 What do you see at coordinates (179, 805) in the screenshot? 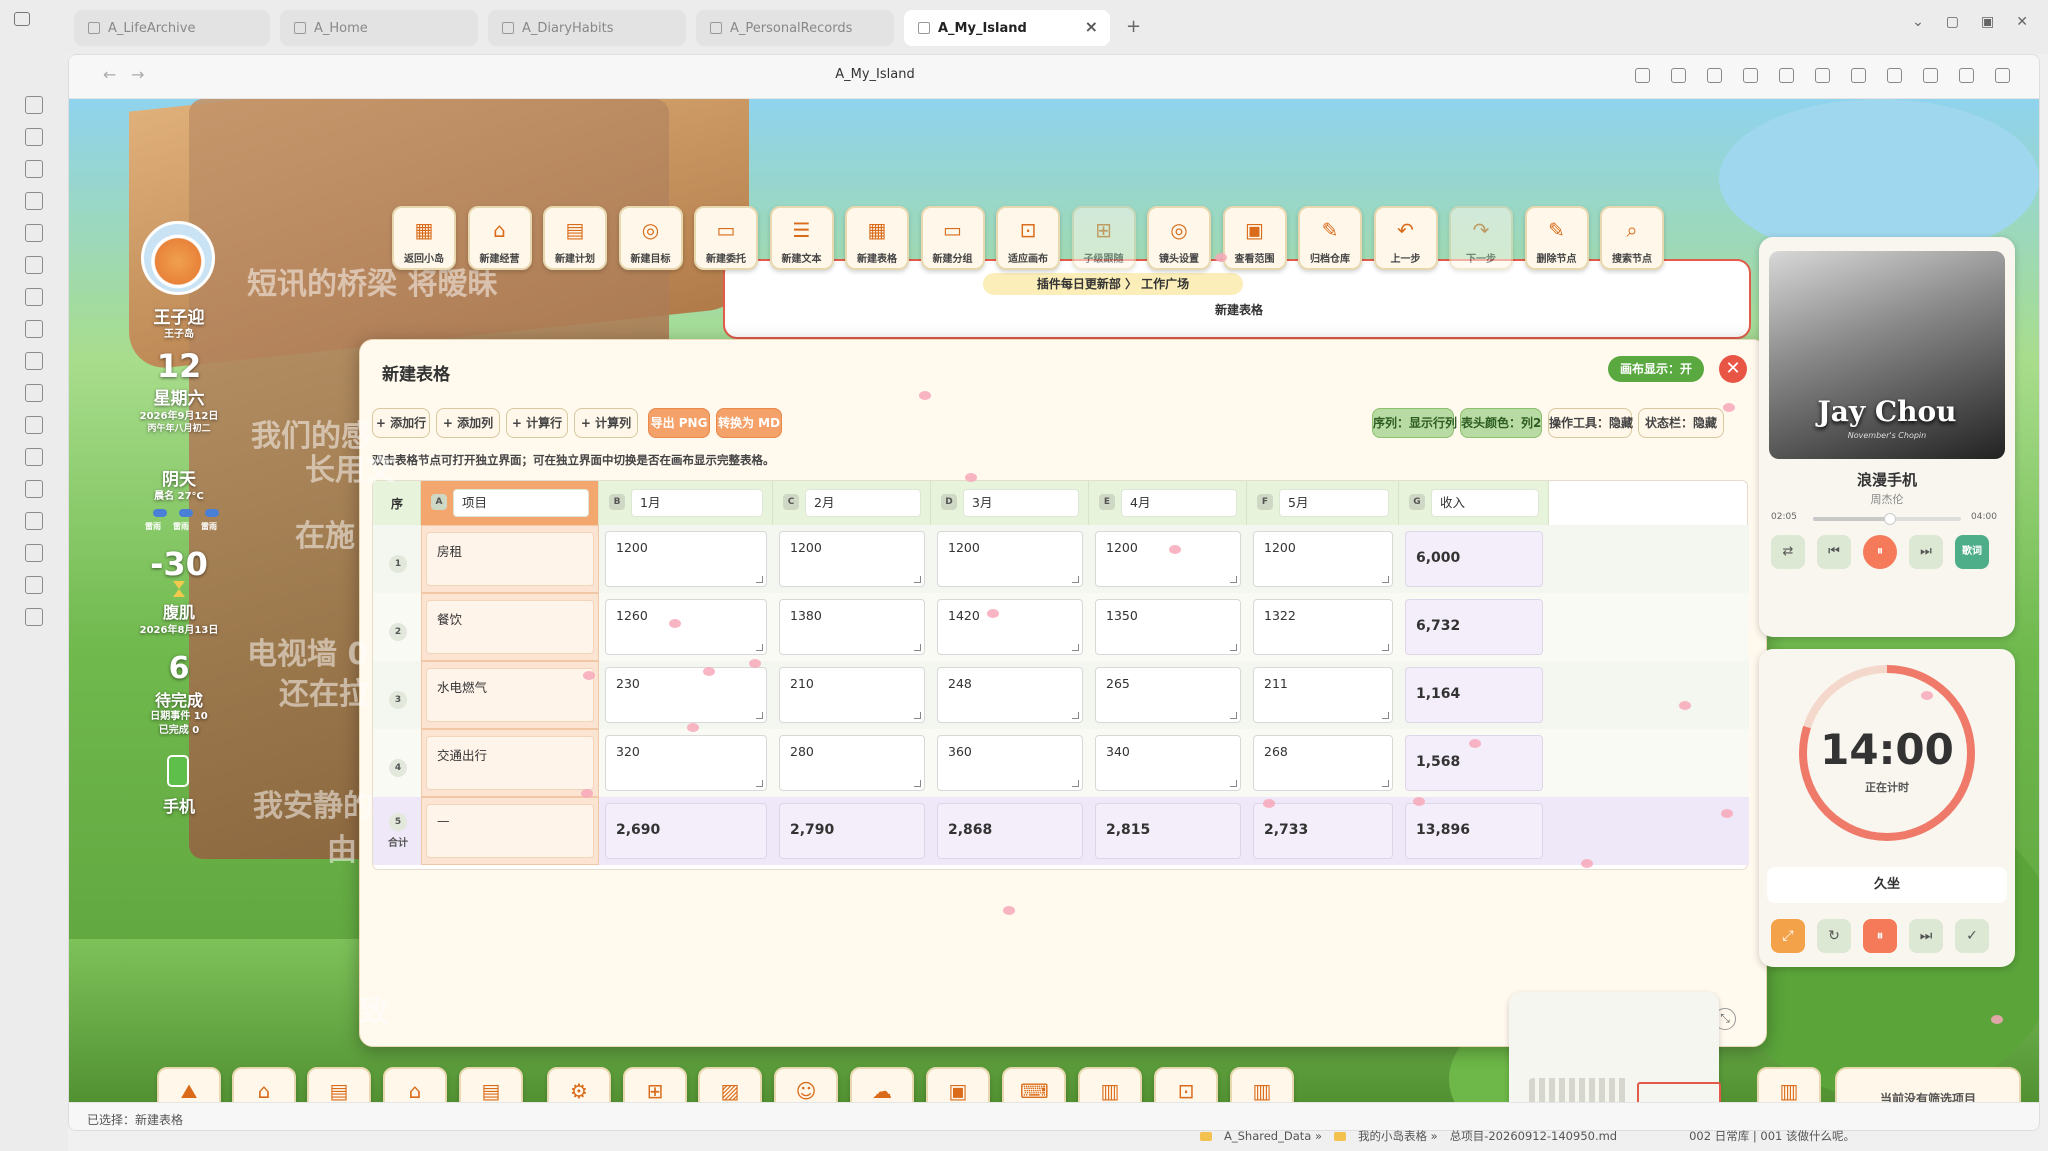
I see `phone-label: 手机` at bounding box center [179, 805].